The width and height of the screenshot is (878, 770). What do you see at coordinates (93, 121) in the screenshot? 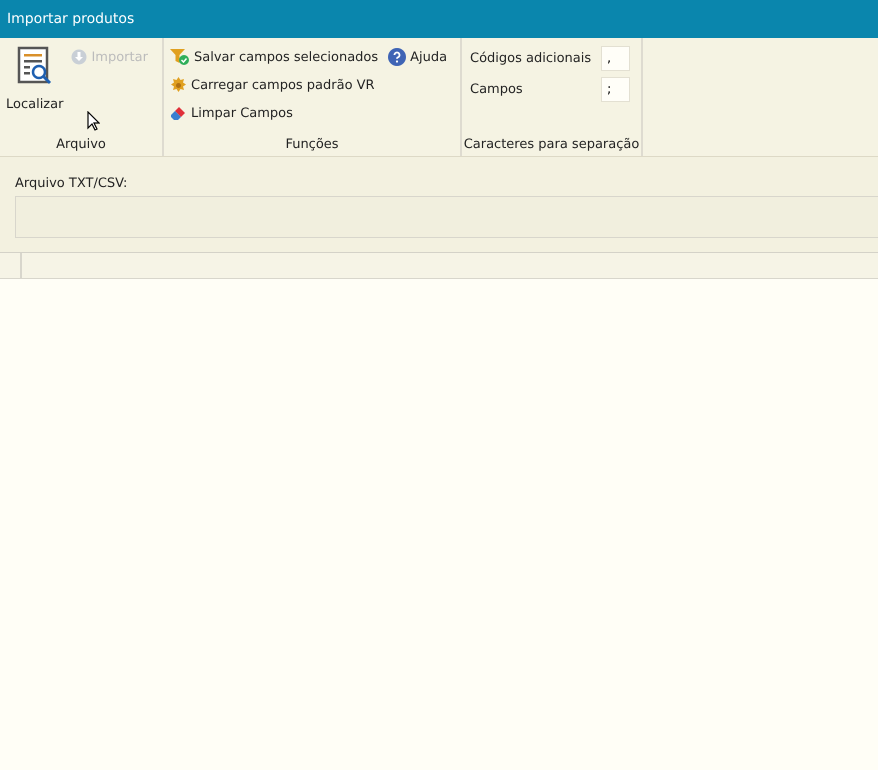
I see `mouse-cursor-icon` at bounding box center [93, 121].